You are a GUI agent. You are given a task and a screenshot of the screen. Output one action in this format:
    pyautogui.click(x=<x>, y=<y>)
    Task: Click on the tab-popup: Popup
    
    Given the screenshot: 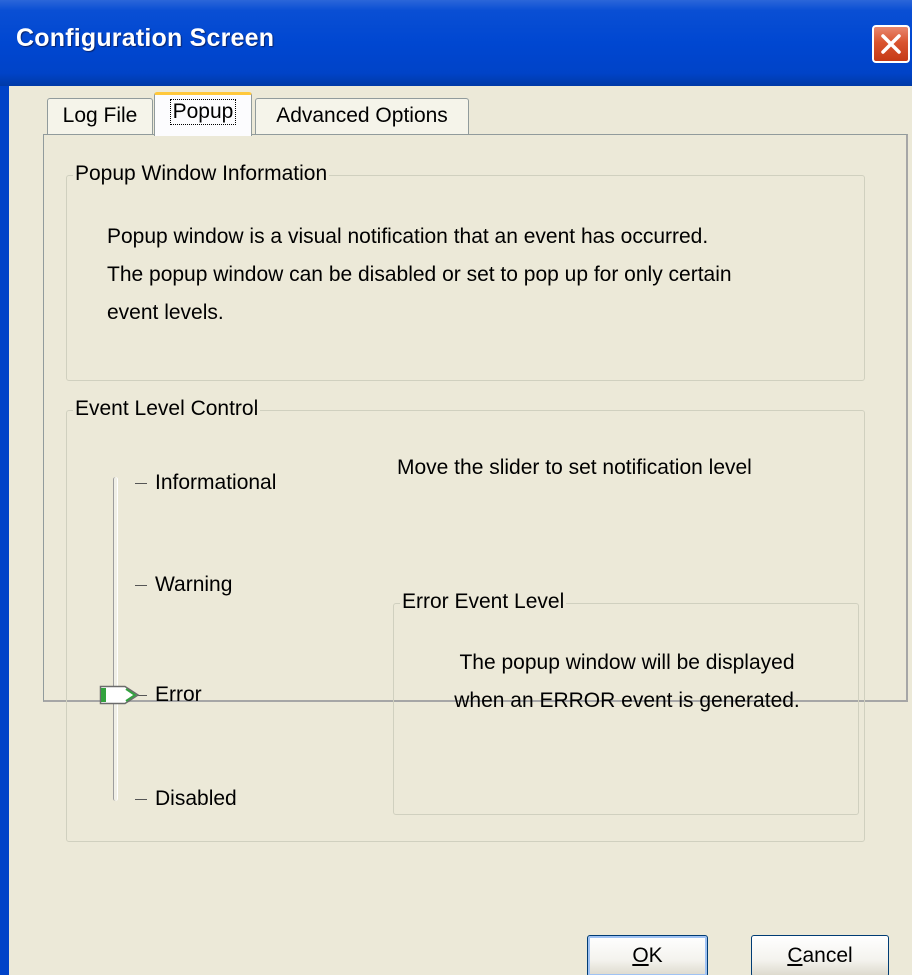 What is the action you would take?
    pyautogui.click(x=203, y=114)
    